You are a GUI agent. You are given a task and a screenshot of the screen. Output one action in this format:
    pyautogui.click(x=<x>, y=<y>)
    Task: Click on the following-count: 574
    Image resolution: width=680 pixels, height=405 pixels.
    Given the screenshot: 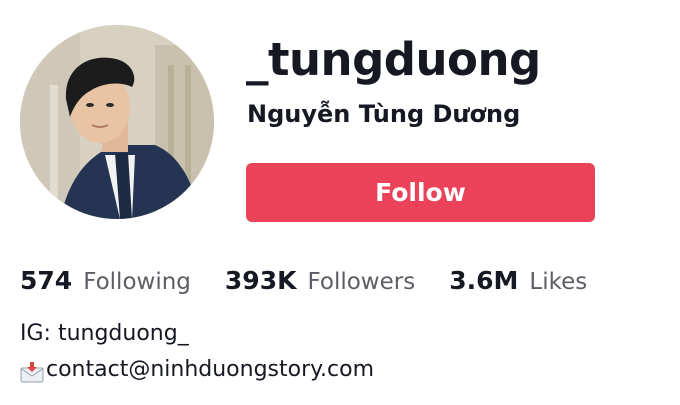 What is the action you would take?
    pyautogui.click(x=46, y=280)
    